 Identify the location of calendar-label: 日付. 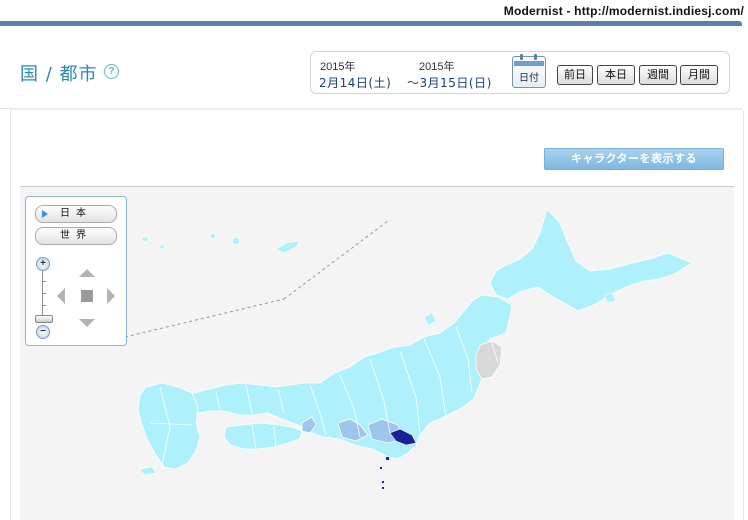
(529, 78).